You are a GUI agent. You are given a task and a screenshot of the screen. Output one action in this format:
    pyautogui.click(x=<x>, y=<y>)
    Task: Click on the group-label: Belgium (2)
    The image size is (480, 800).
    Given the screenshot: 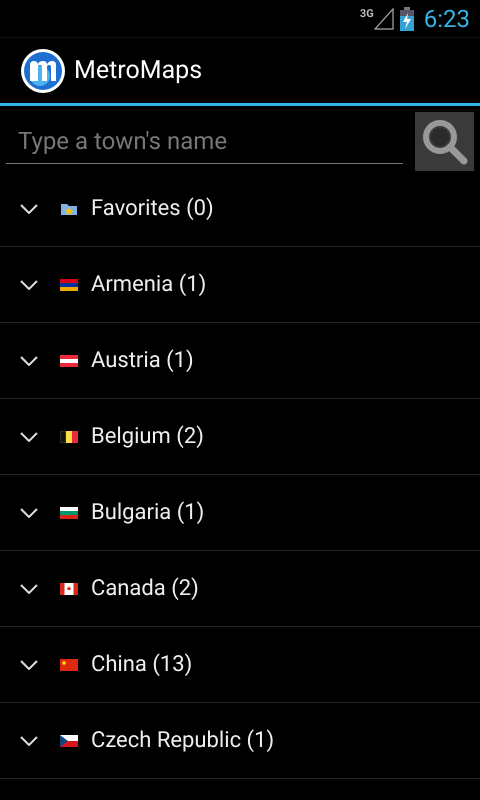 What is the action you would take?
    pyautogui.click(x=147, y=437)
    